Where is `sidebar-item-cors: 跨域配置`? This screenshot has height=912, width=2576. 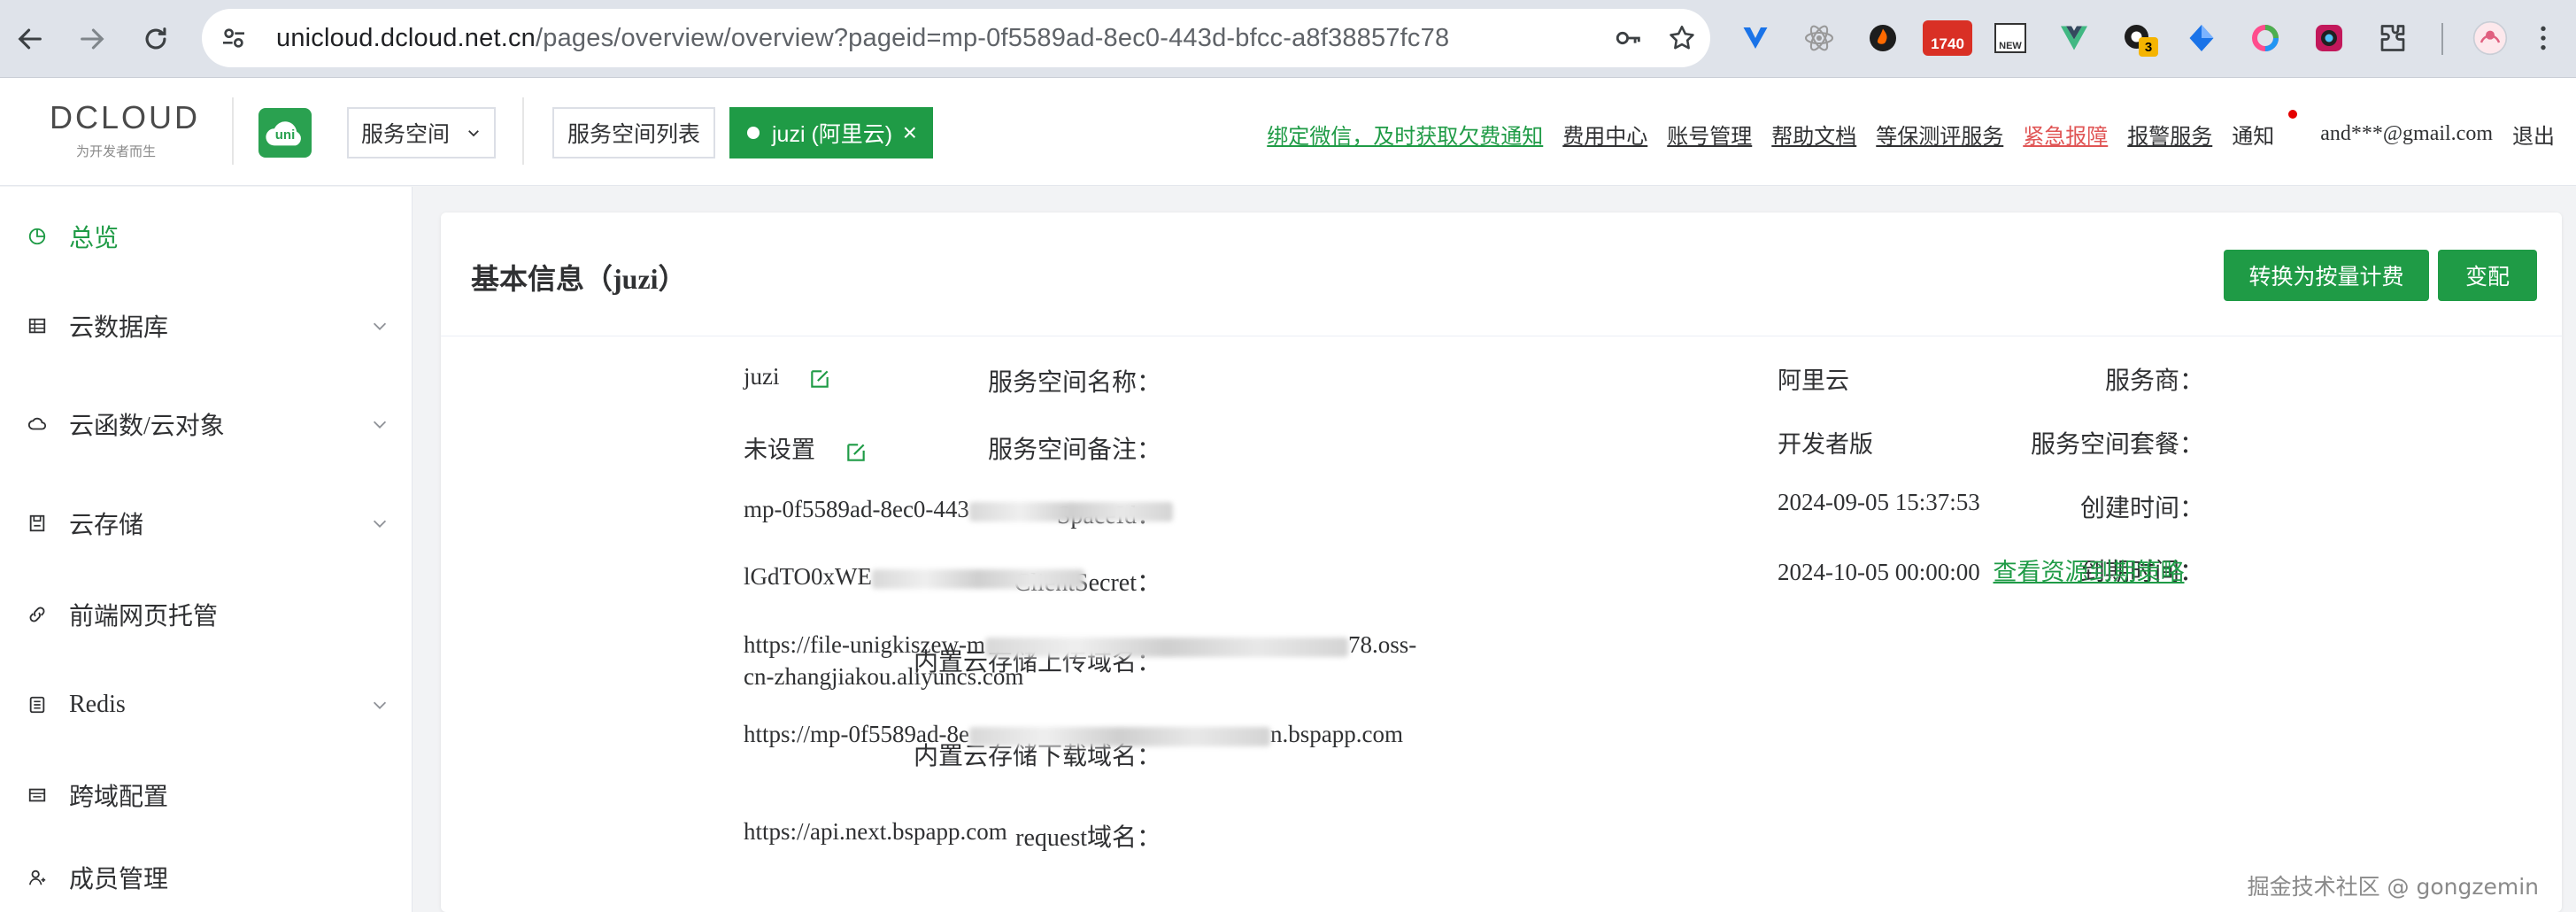 sidebar-item-cors: 跨域配置 is located at coordinates (206, 795).